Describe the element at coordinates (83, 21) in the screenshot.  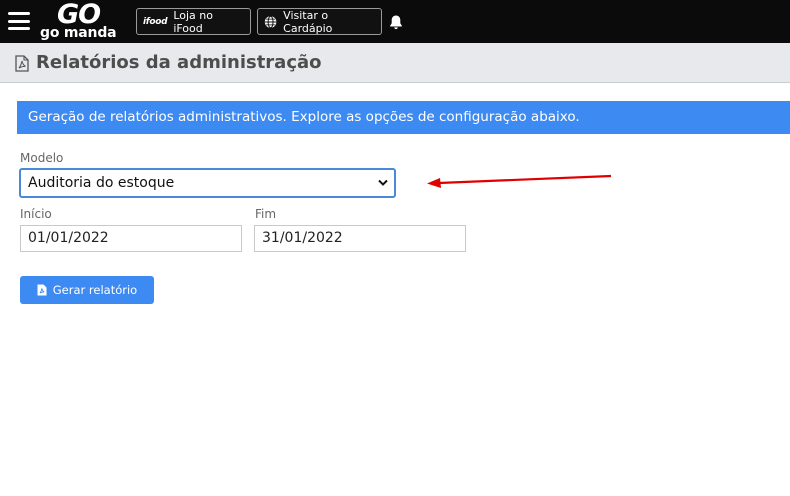
I see `go-manda-logo: GO go manda` at that location.